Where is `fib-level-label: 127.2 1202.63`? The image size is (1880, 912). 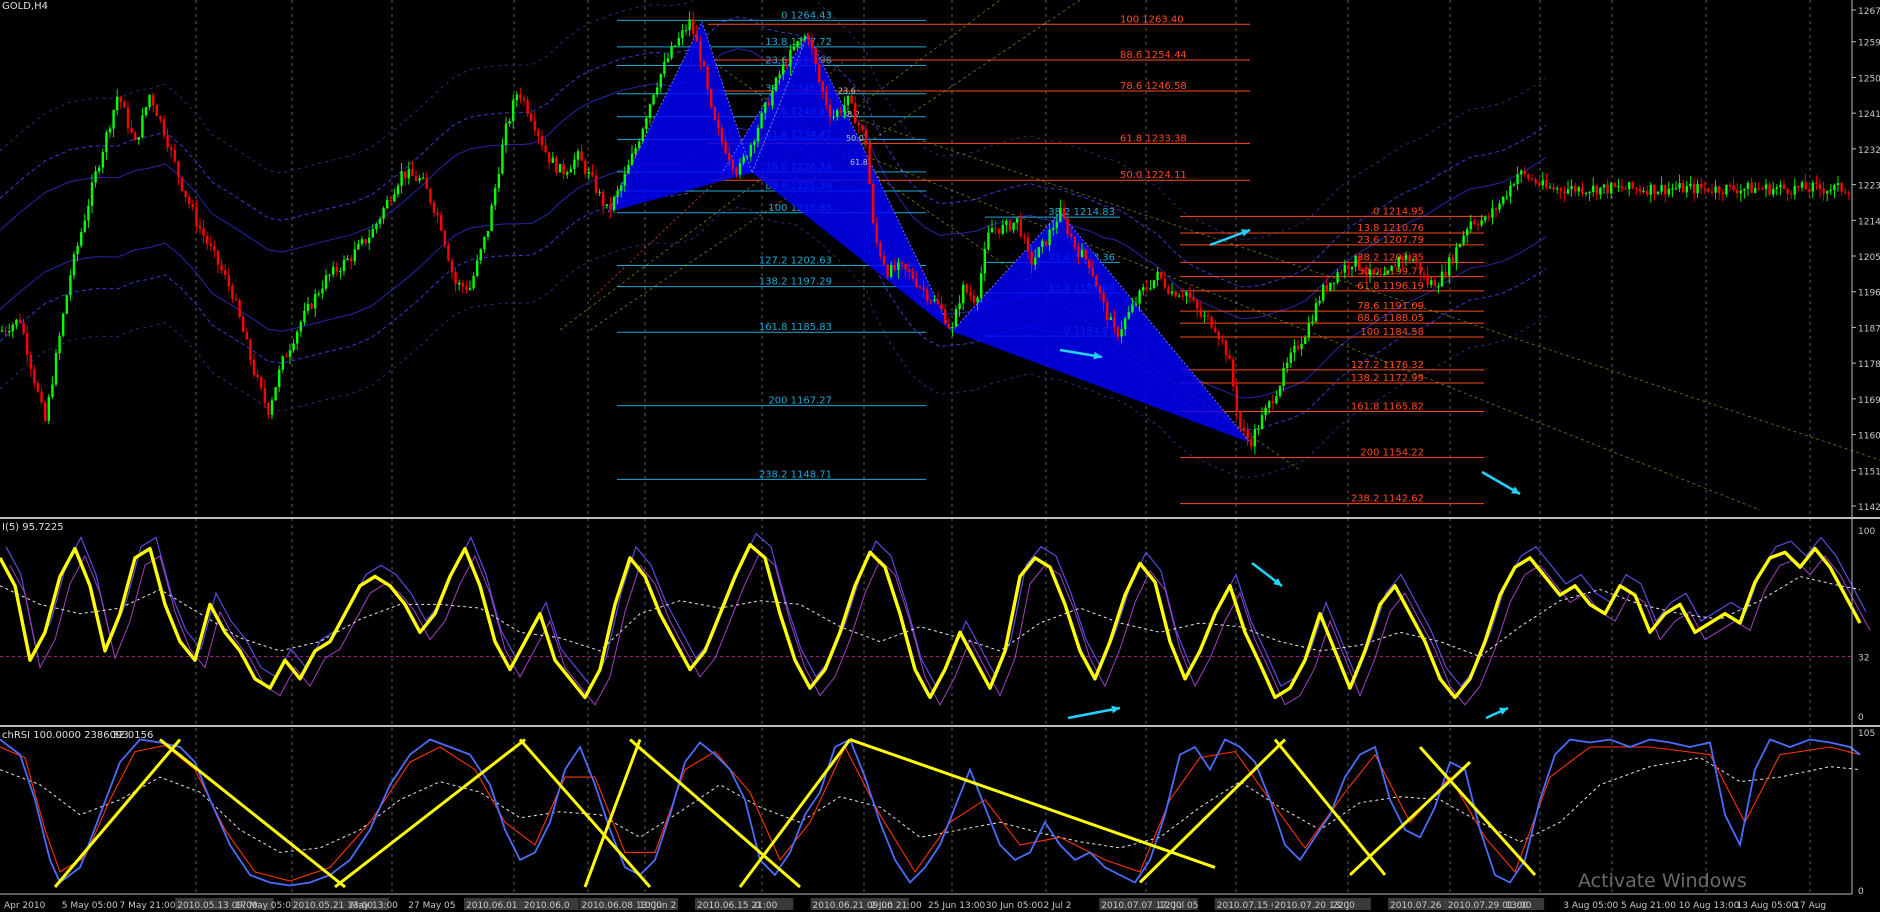
fib-level-label: 127.2 1202.63 is located at coordinates (795, 261).